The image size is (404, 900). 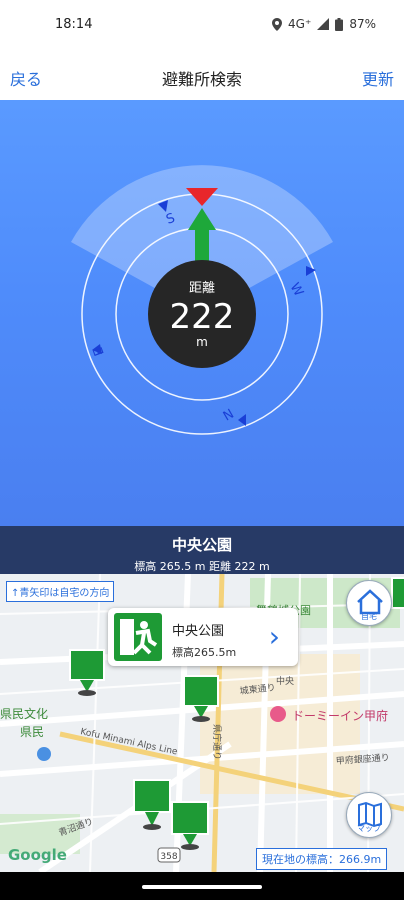 I want to click on destination-info: 標高 265.5 m 距離 222 m, so click(x=202, y=566).